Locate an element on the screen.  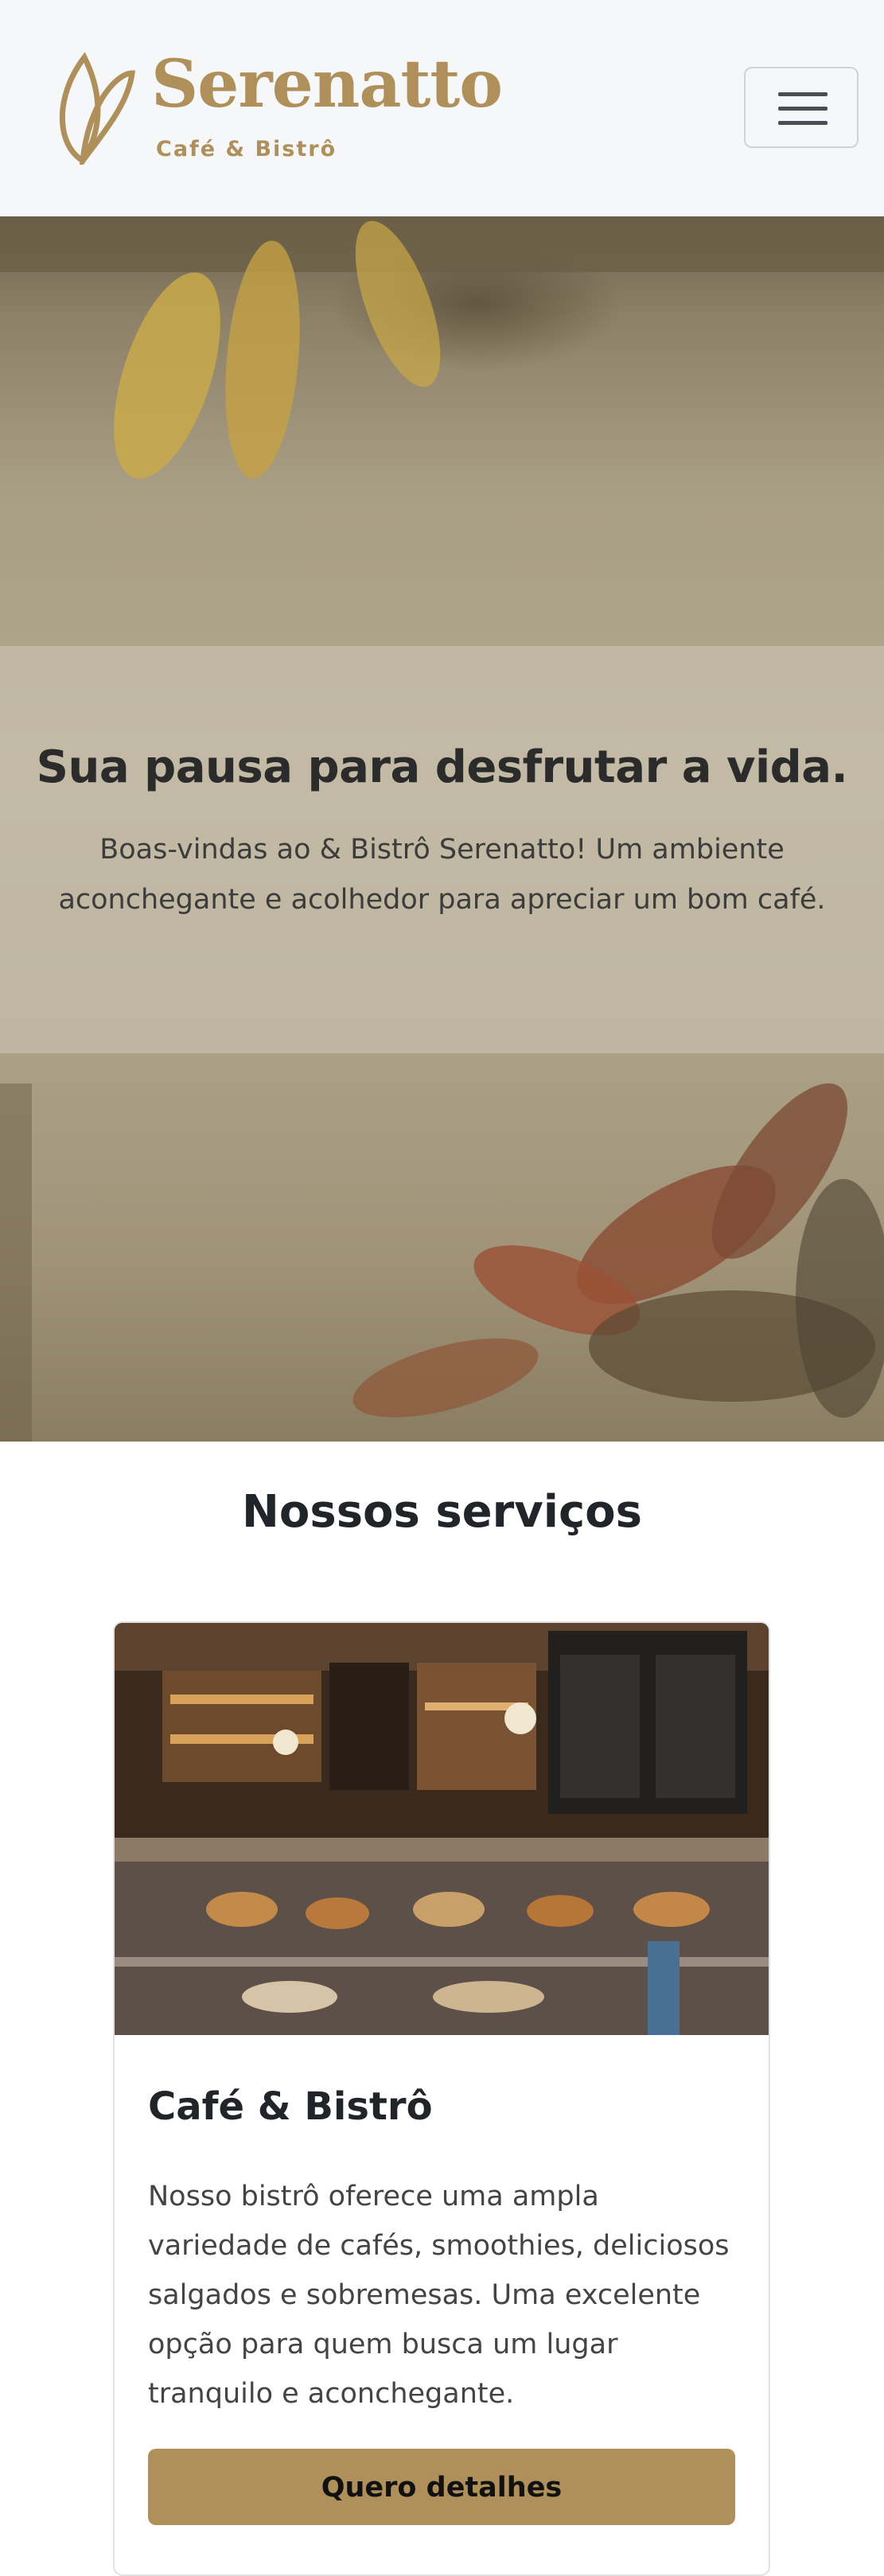
coffee-bean-logo-icon is located at coordinates (97, 109).